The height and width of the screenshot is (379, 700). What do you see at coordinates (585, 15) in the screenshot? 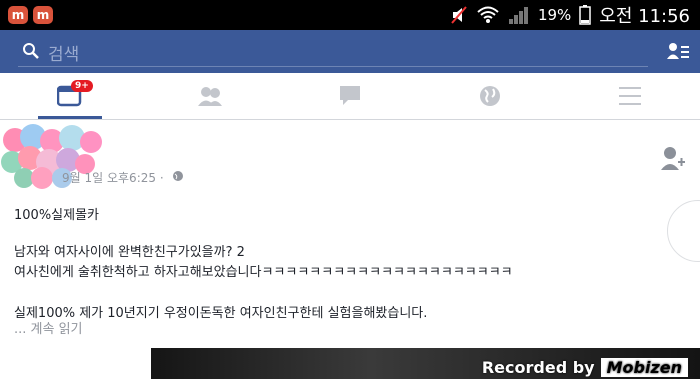
I see `battery-icon` at bounding box center [585, 15].